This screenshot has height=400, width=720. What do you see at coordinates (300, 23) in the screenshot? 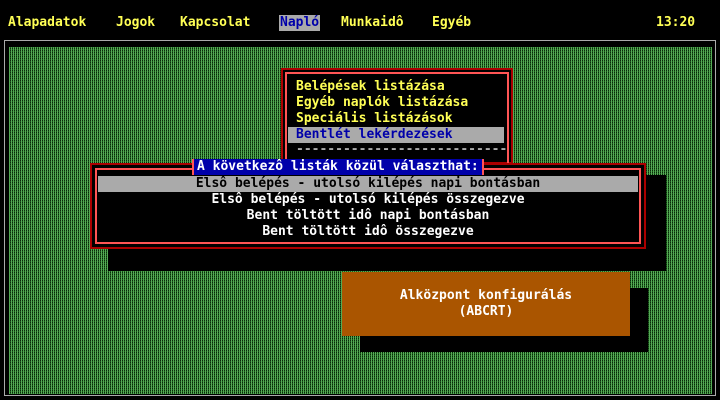
I see `menu-naplo: Napló` at bounding box center [300, 23].